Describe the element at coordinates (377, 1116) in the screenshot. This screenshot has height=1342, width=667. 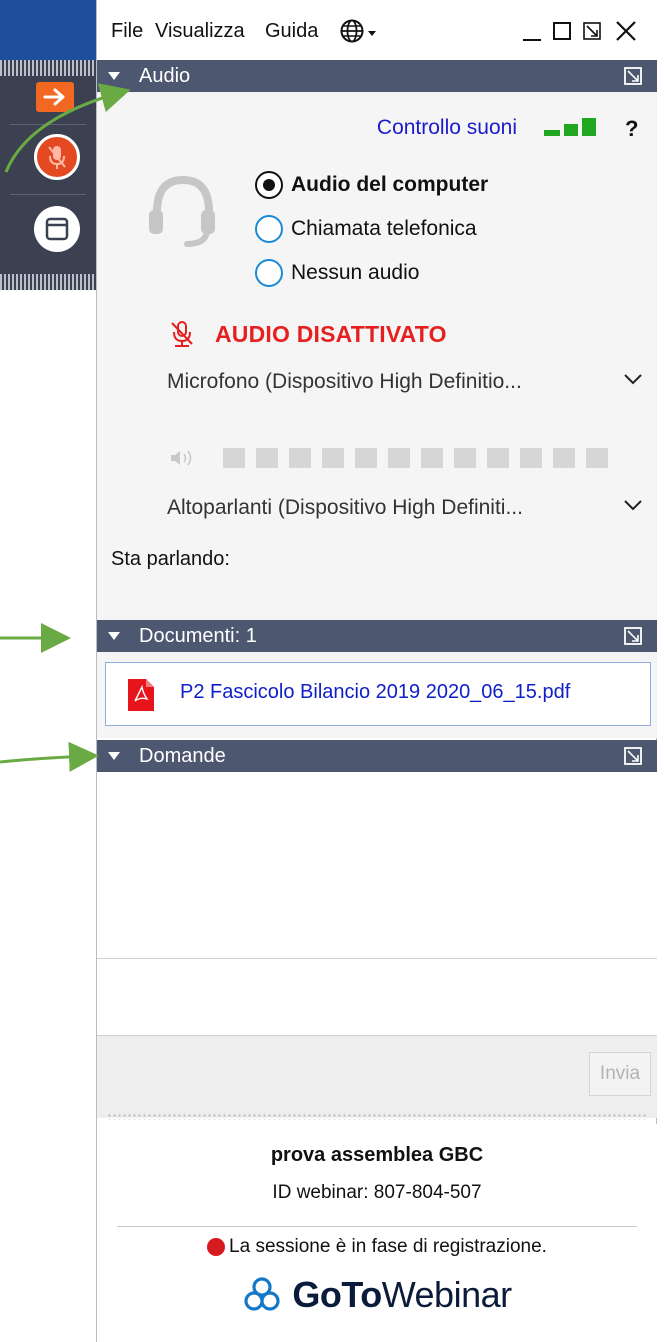
I see `resize-grip` at that location.